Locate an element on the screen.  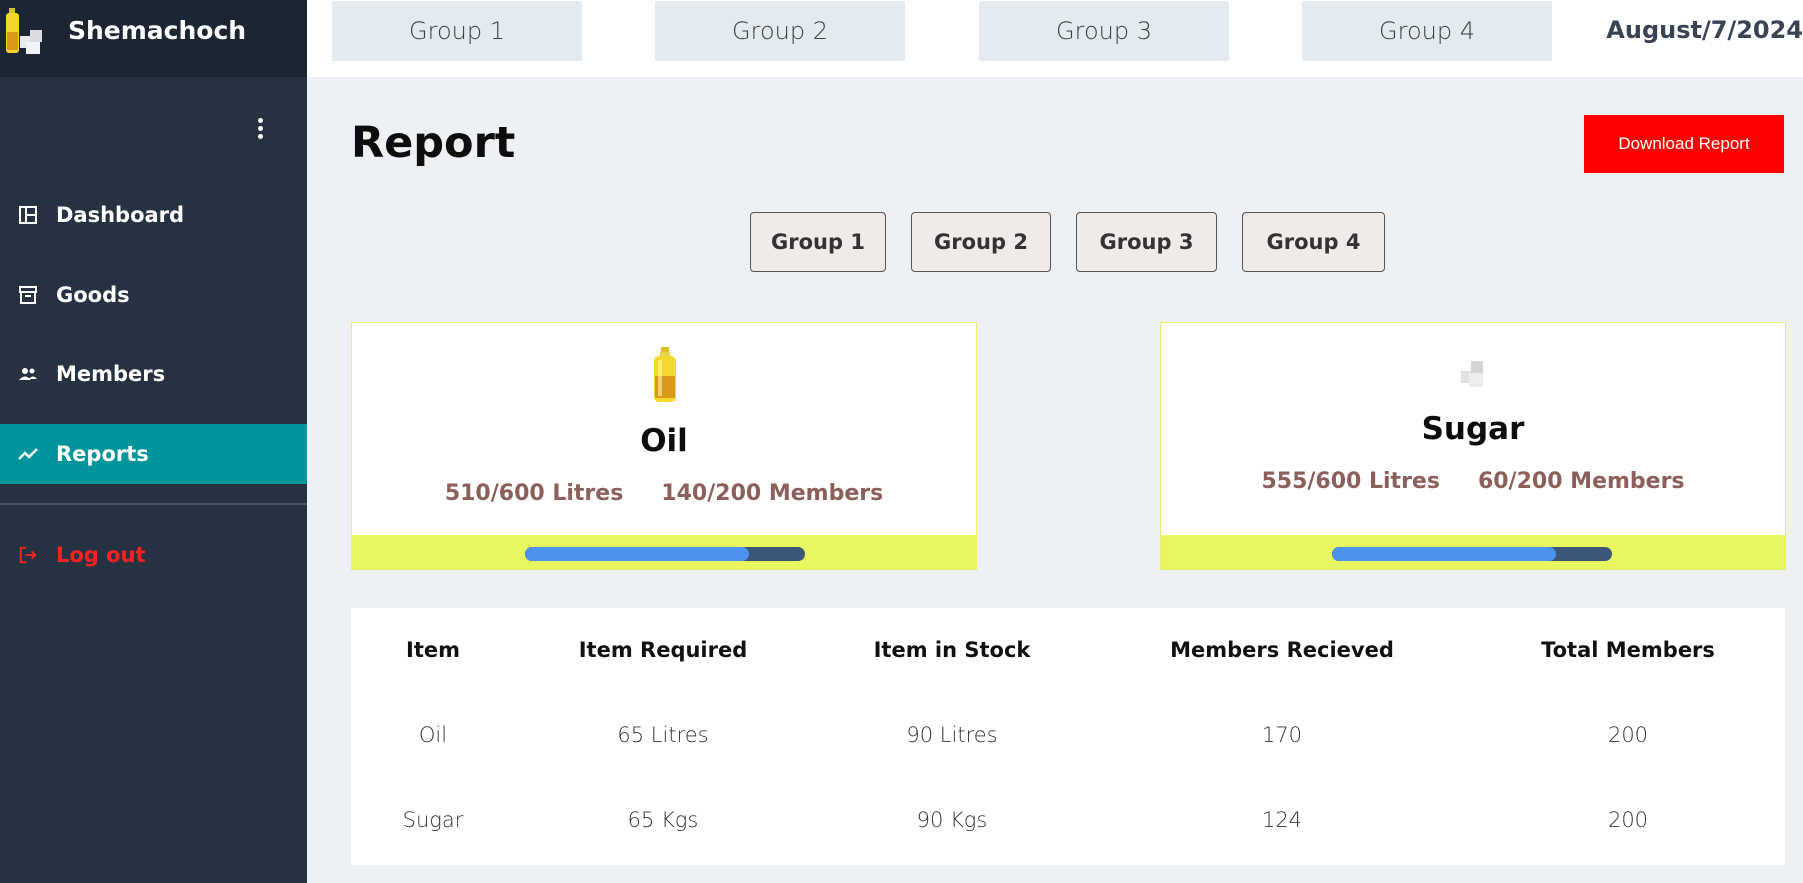
filter-group-3-button: Group 3 is located at coordinates (1146, 242).